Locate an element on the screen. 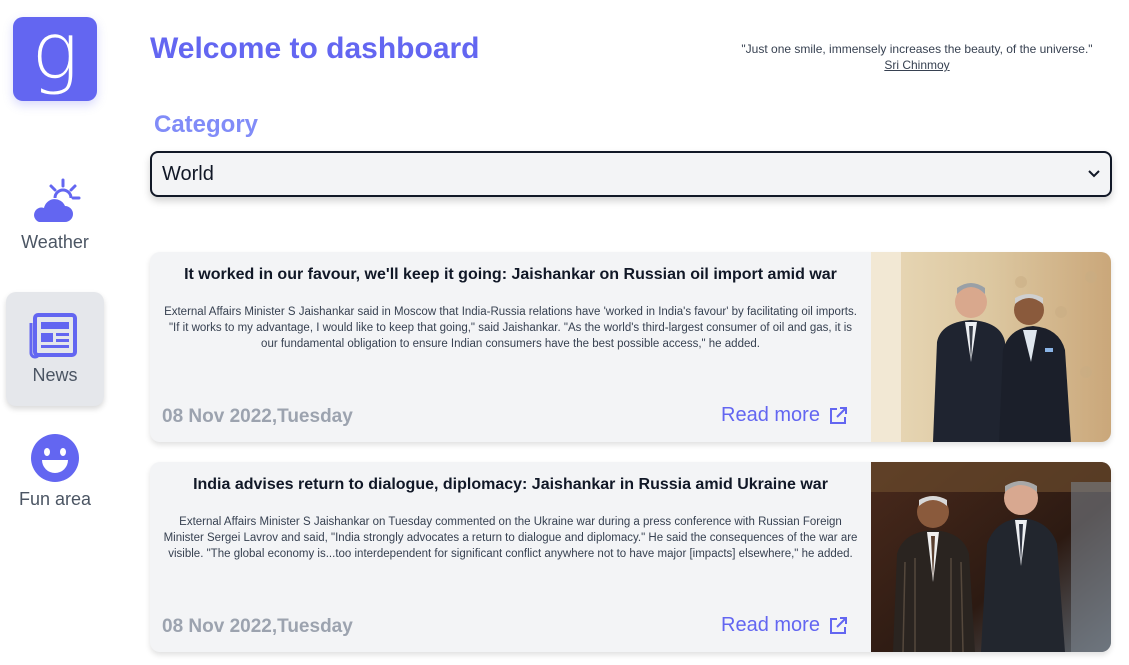  weather-cloud-sun-icon is located at coordinates (57, 200).